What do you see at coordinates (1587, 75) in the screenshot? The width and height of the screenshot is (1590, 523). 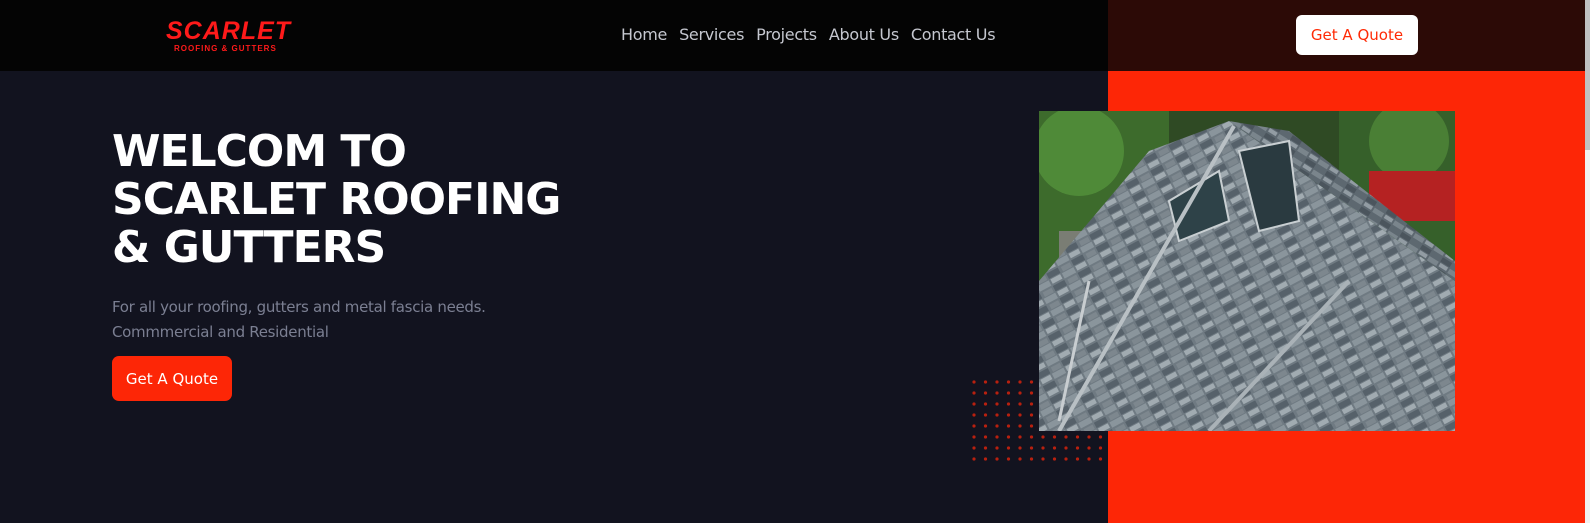 I see `scrollbar-thumb` at bounding box center [1587, 75].